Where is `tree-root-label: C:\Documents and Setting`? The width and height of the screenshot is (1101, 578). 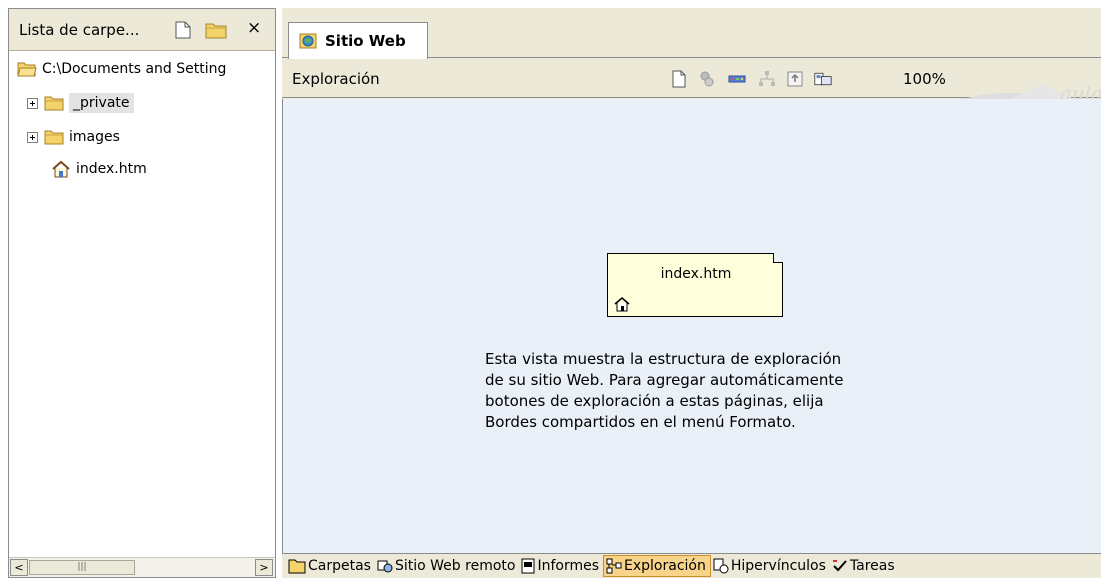 tree-root-label: C:\Documents and Setting is located at coordinates (134, 69).